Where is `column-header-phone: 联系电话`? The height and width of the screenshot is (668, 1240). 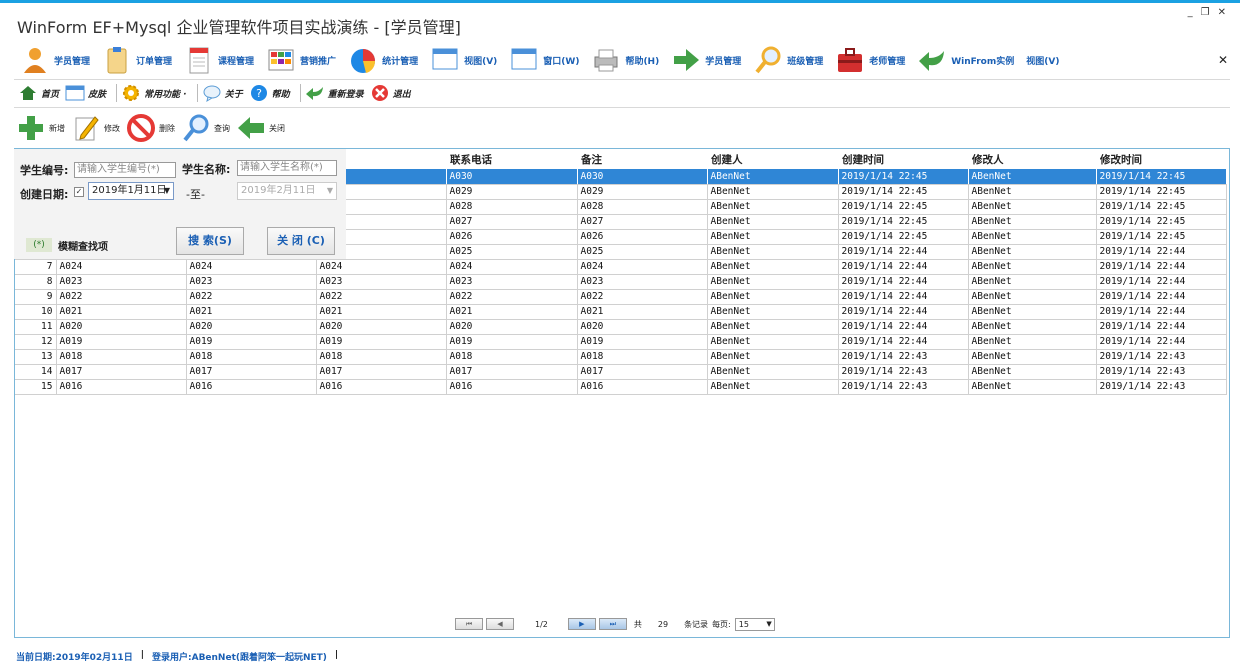 column-header-phone: 联系电话 is located at coordinates (511, 159).